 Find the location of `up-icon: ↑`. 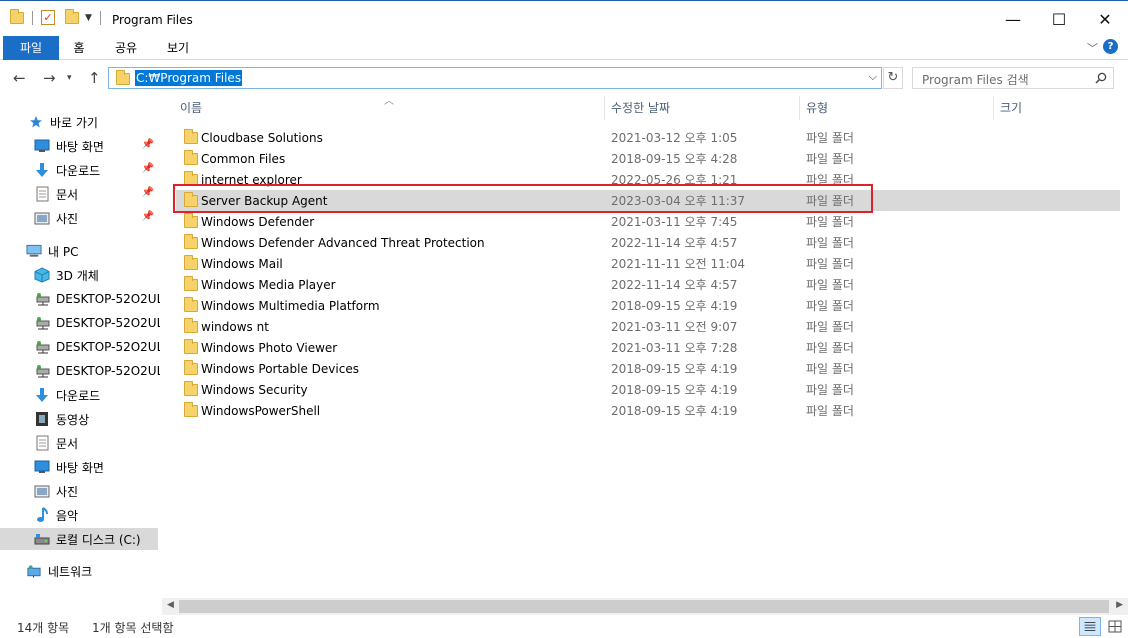

up-icon: ↑ is located at coordinates (94, 78).